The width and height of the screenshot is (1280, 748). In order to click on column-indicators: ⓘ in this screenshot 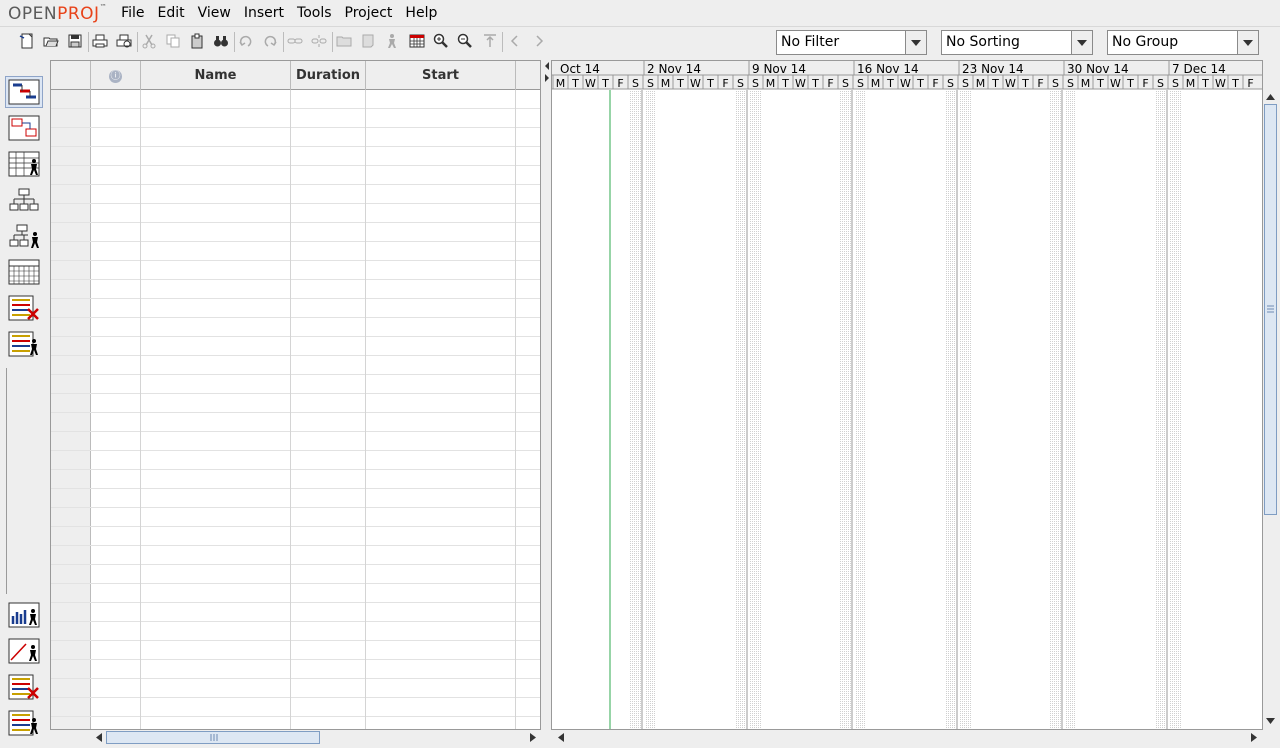, I will do `click(116, 75)`.